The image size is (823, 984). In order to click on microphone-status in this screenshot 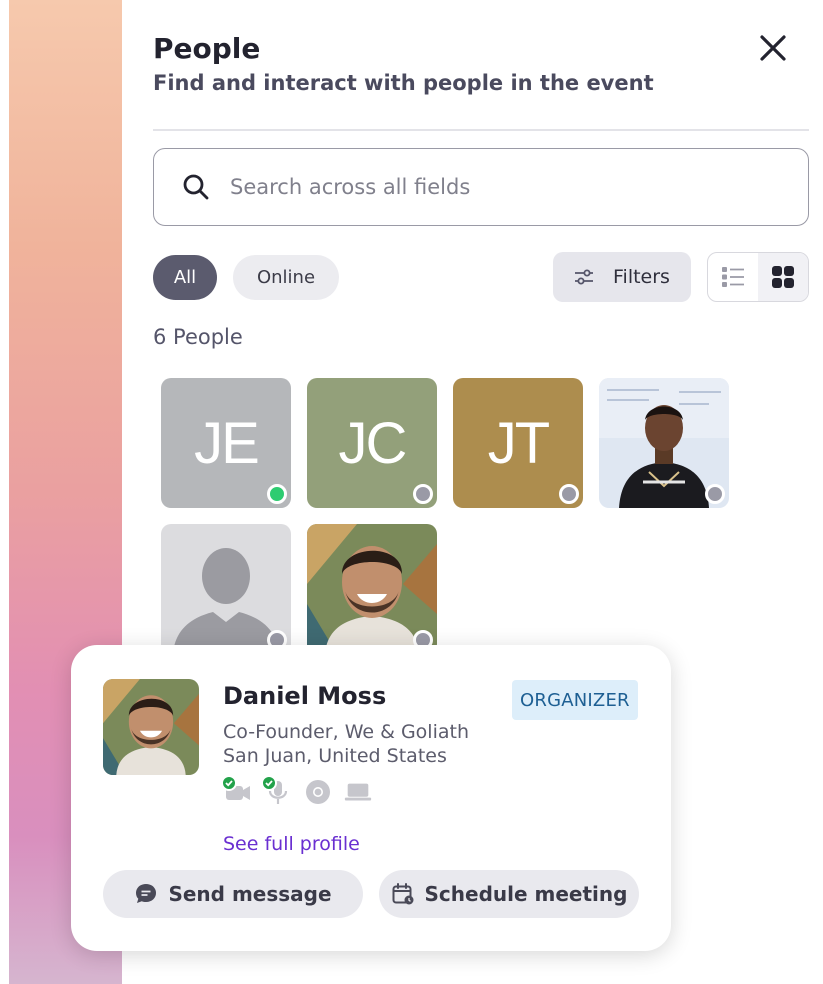, I will do `click(277, 791)`.